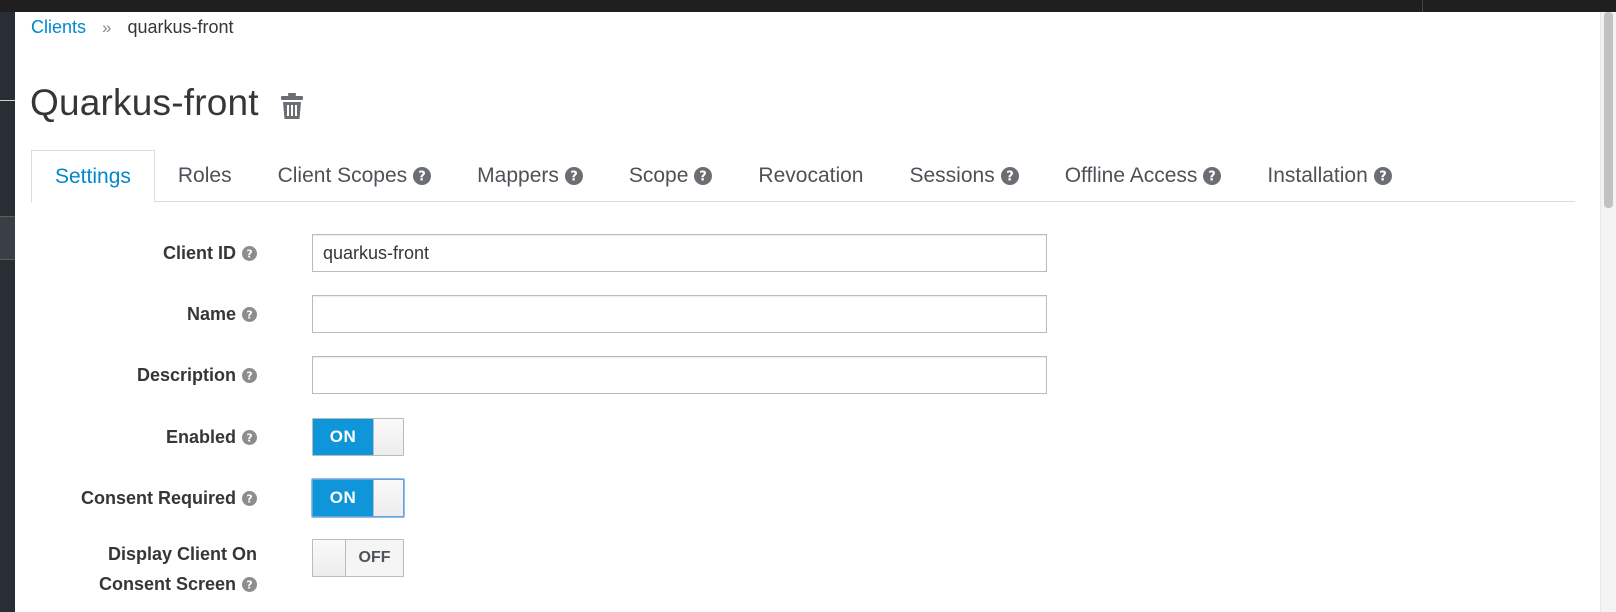 Image resolution: width=1616 pixels, height=612 pixels. What do you see at coordinates (518, 175) in the screenshot?
I see `tab-label: Mappers` at bounding box center [518, 175].